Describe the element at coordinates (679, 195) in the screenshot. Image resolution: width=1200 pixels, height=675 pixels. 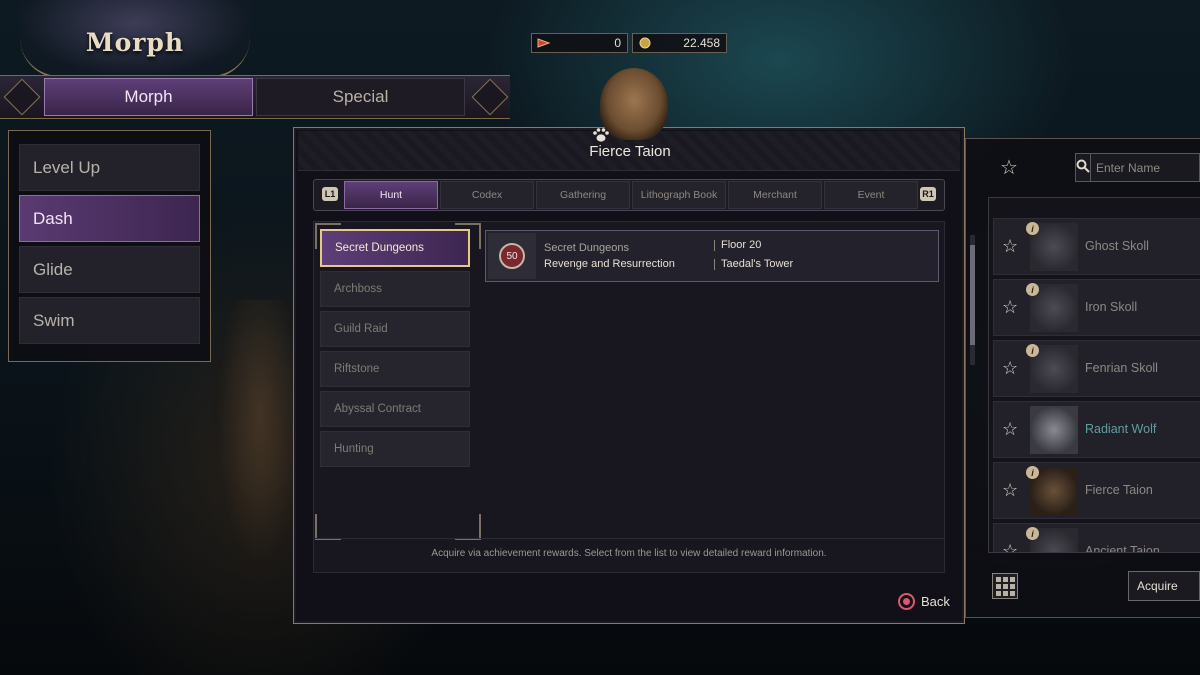
I see `tab-lithograph-book: Lithograph Book` at that location.